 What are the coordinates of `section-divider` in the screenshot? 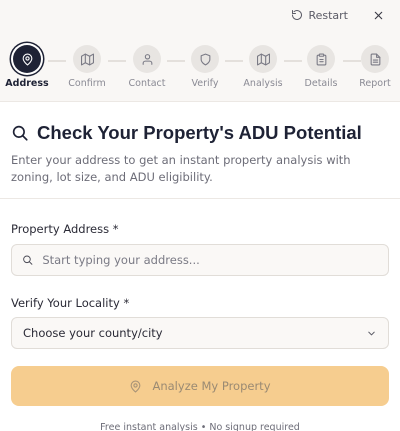 It's located at (200, 198).